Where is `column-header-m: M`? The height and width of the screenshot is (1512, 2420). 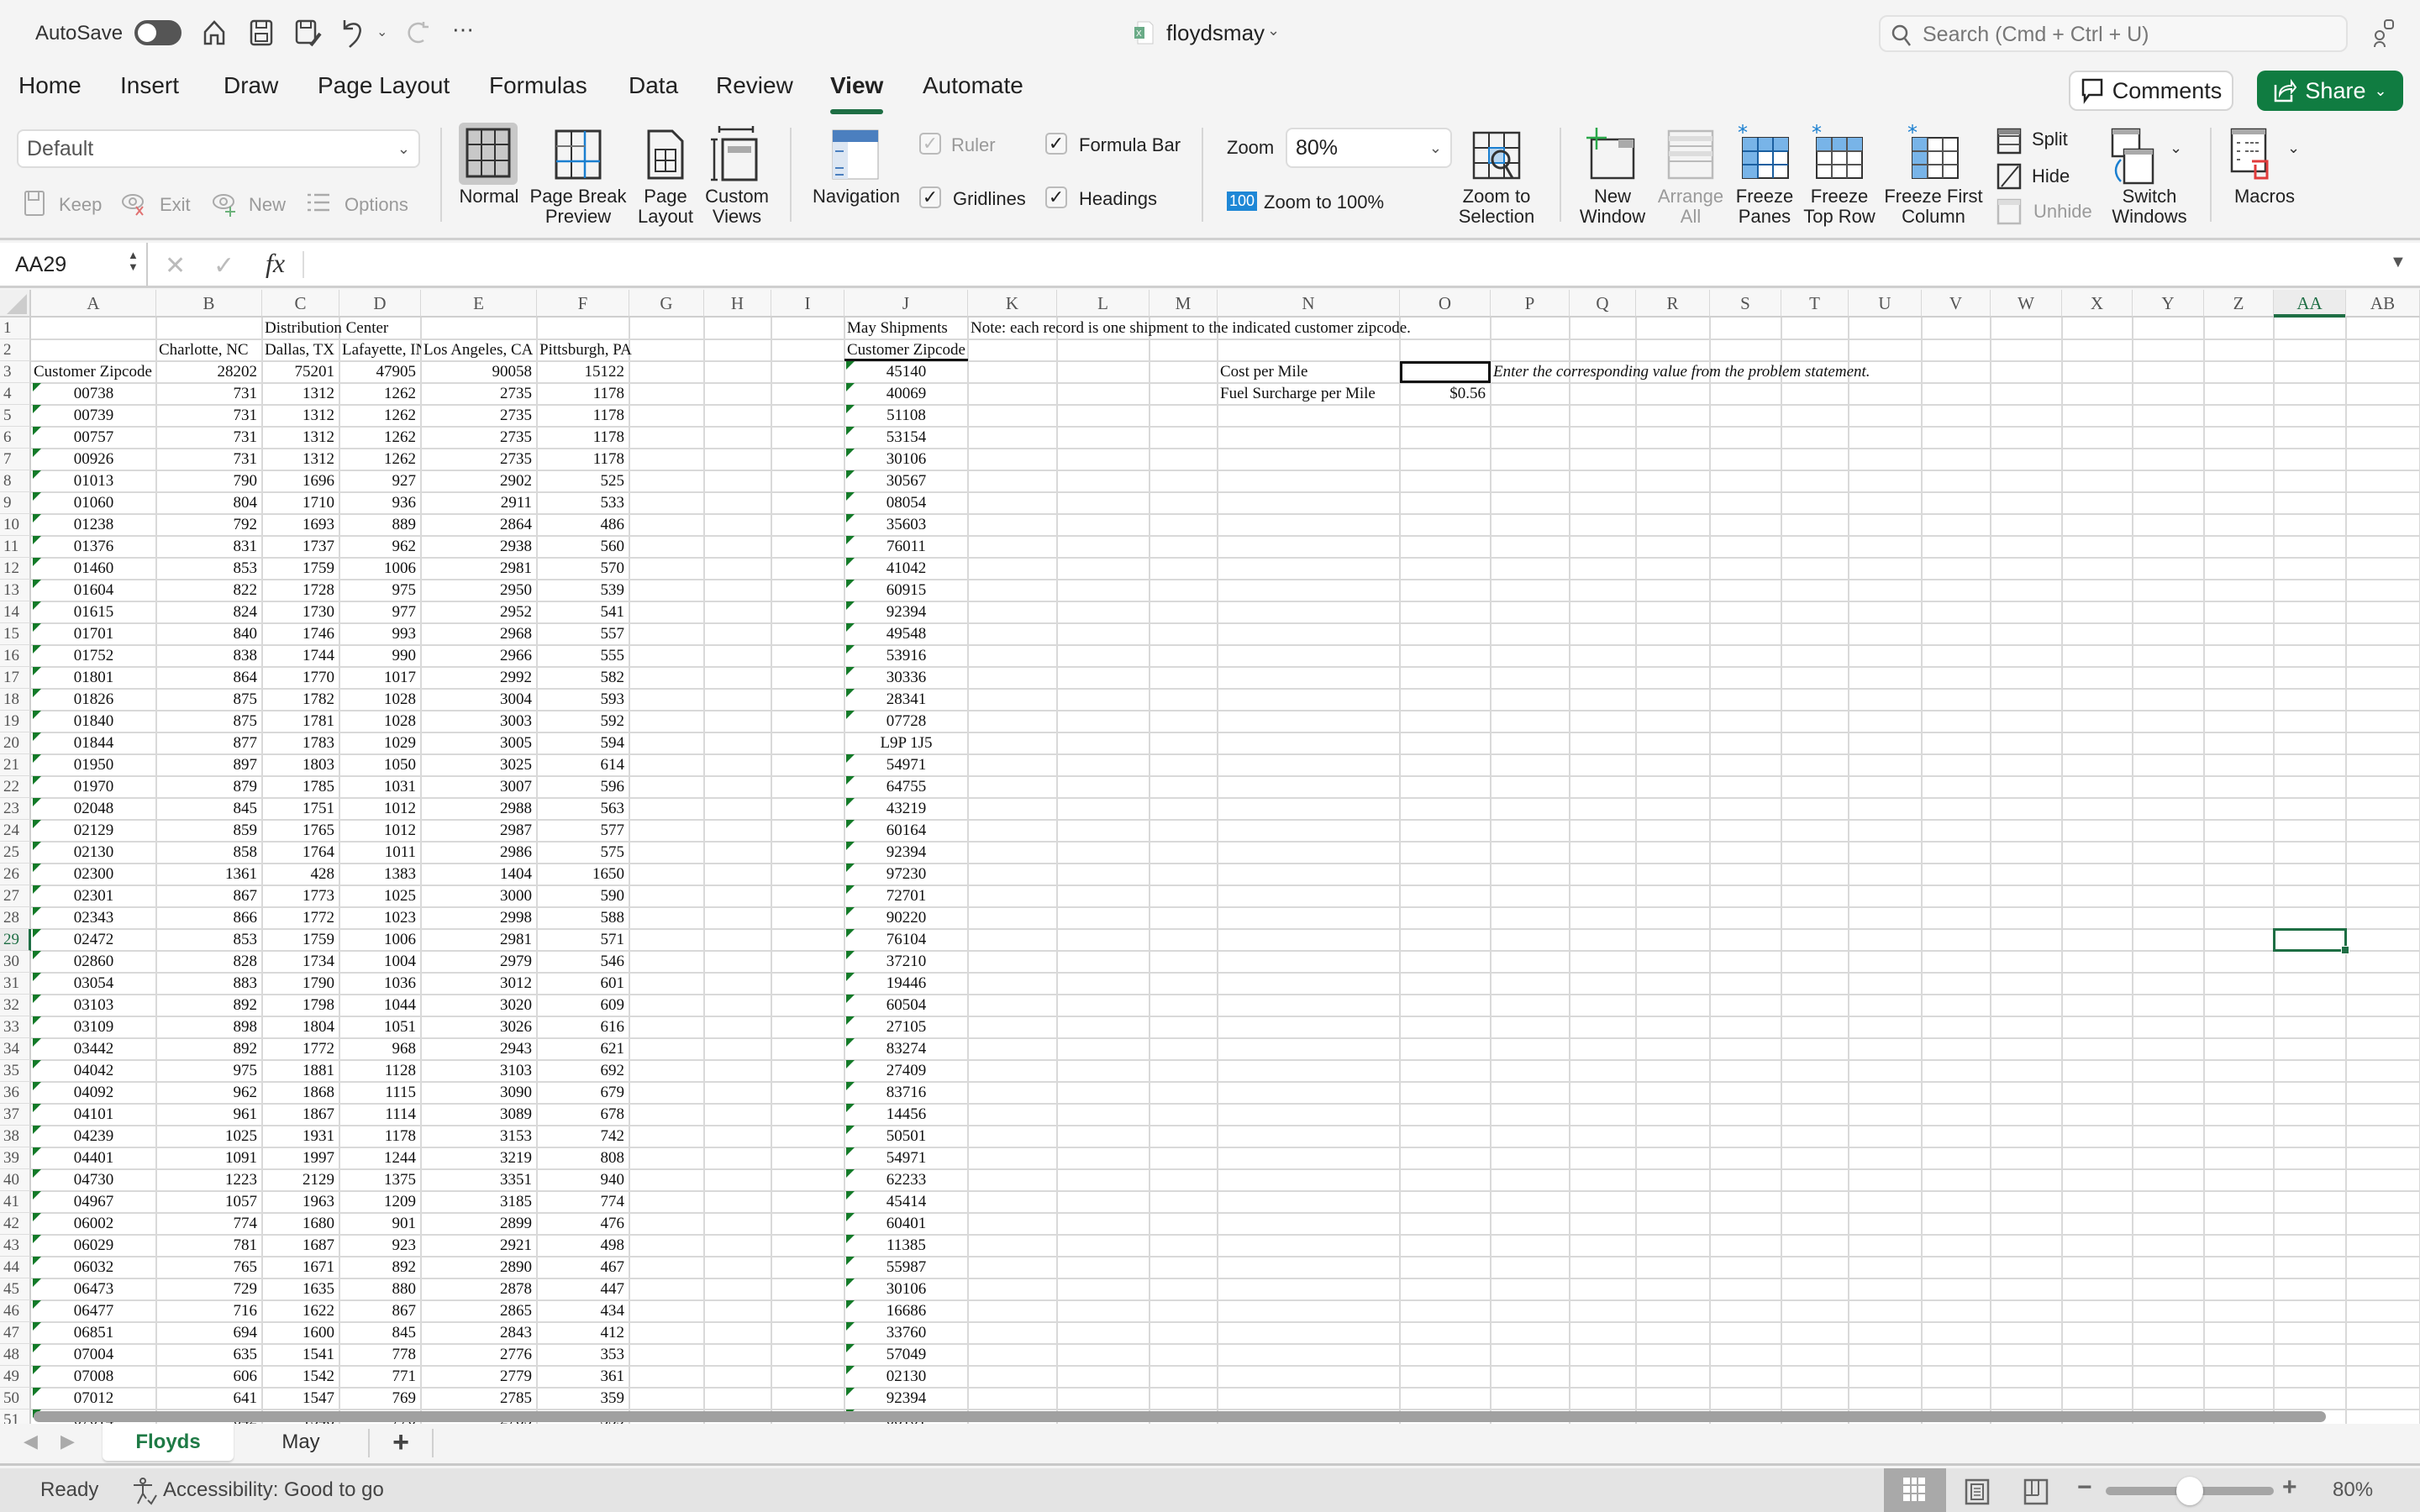 column-header-m: M is located at coordinates (1184, 304).